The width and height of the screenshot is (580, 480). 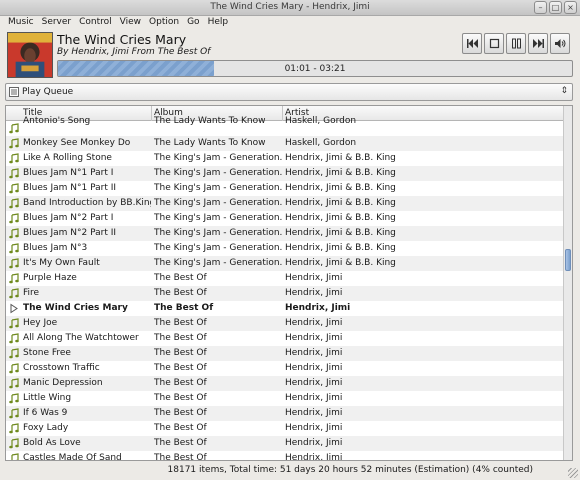 I want to click on table-row: Stone Free The Best Of Hendrix, Jimi, so click(x=284, y=353).